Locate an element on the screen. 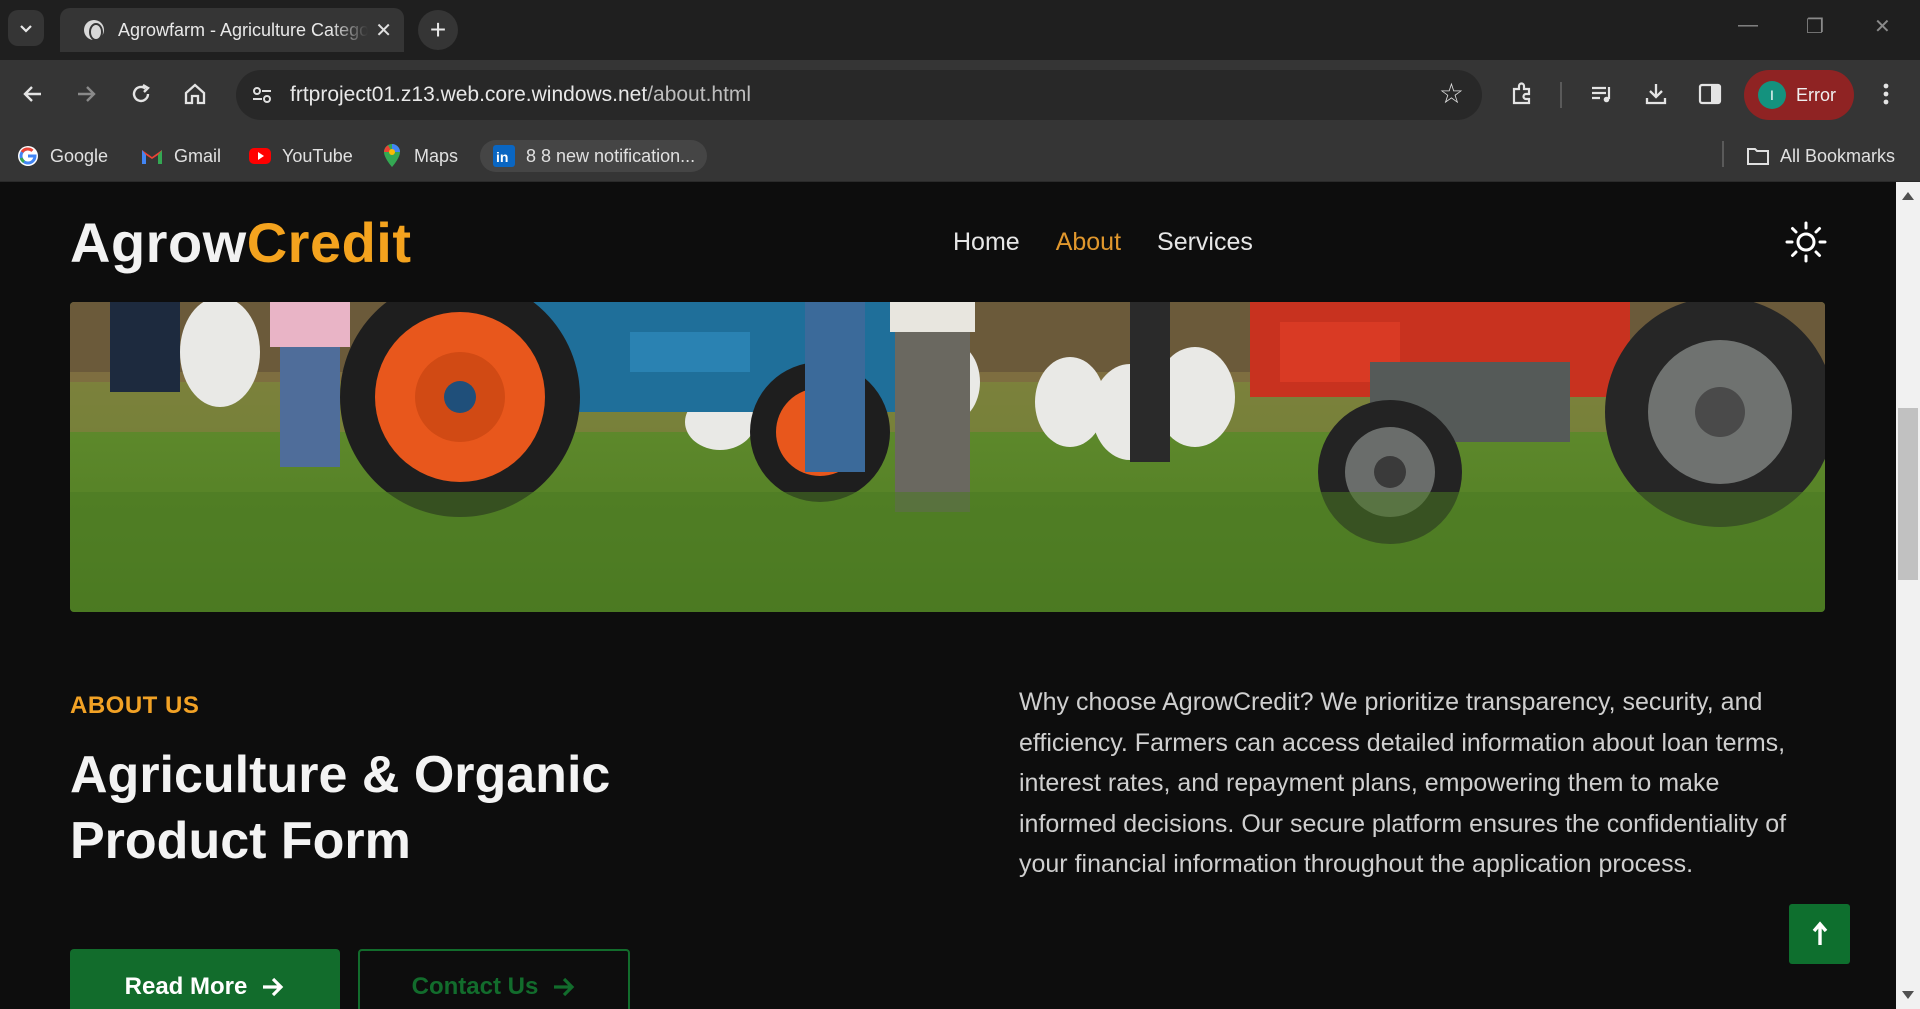 The width and height of the screenshot is (1920, 1009). maps-icon is located at coordinates (392, 156).